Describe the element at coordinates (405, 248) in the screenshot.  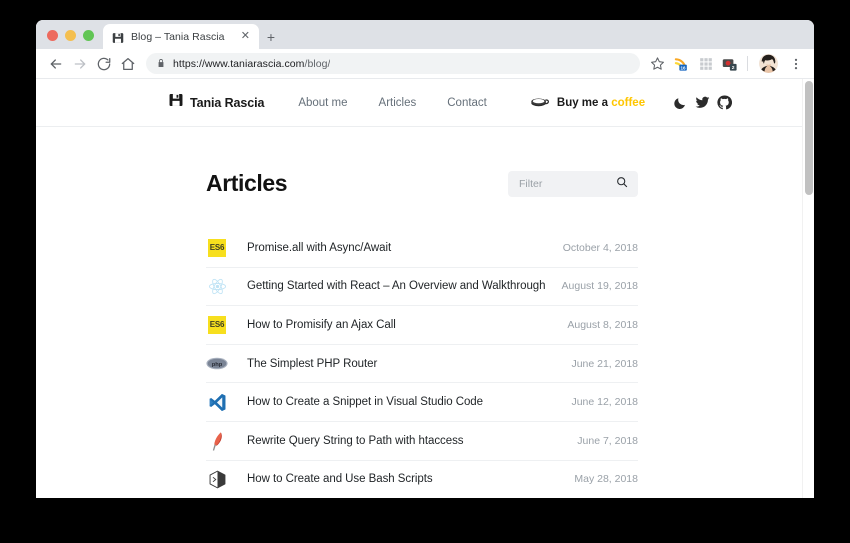
I see `article-title: Promise.all with Async/Await` at that location.